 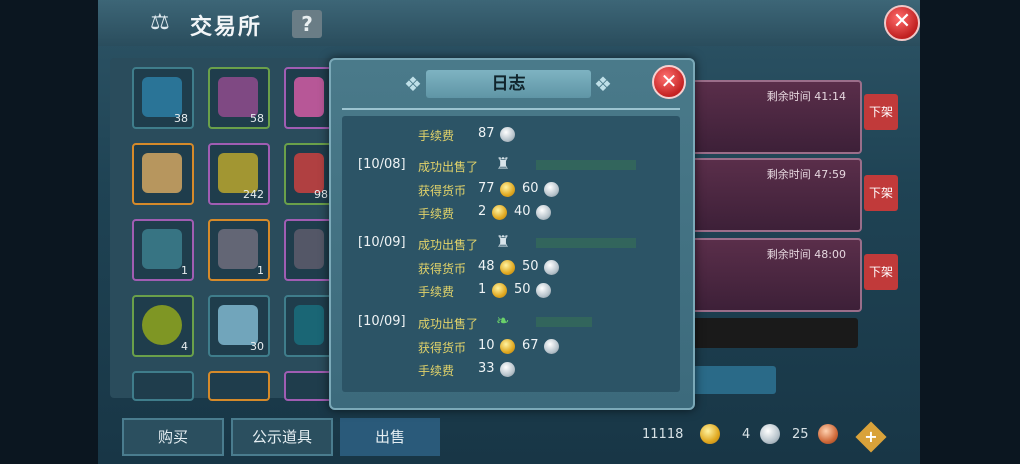 I want to click on help-button: ?, so click(x=307, y=24).